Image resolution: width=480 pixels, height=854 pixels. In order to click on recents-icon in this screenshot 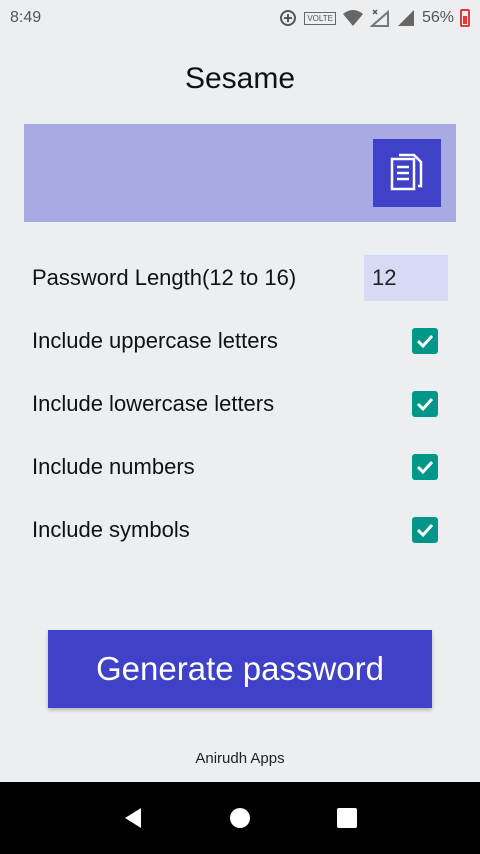, I will do `click(347, 818)`.